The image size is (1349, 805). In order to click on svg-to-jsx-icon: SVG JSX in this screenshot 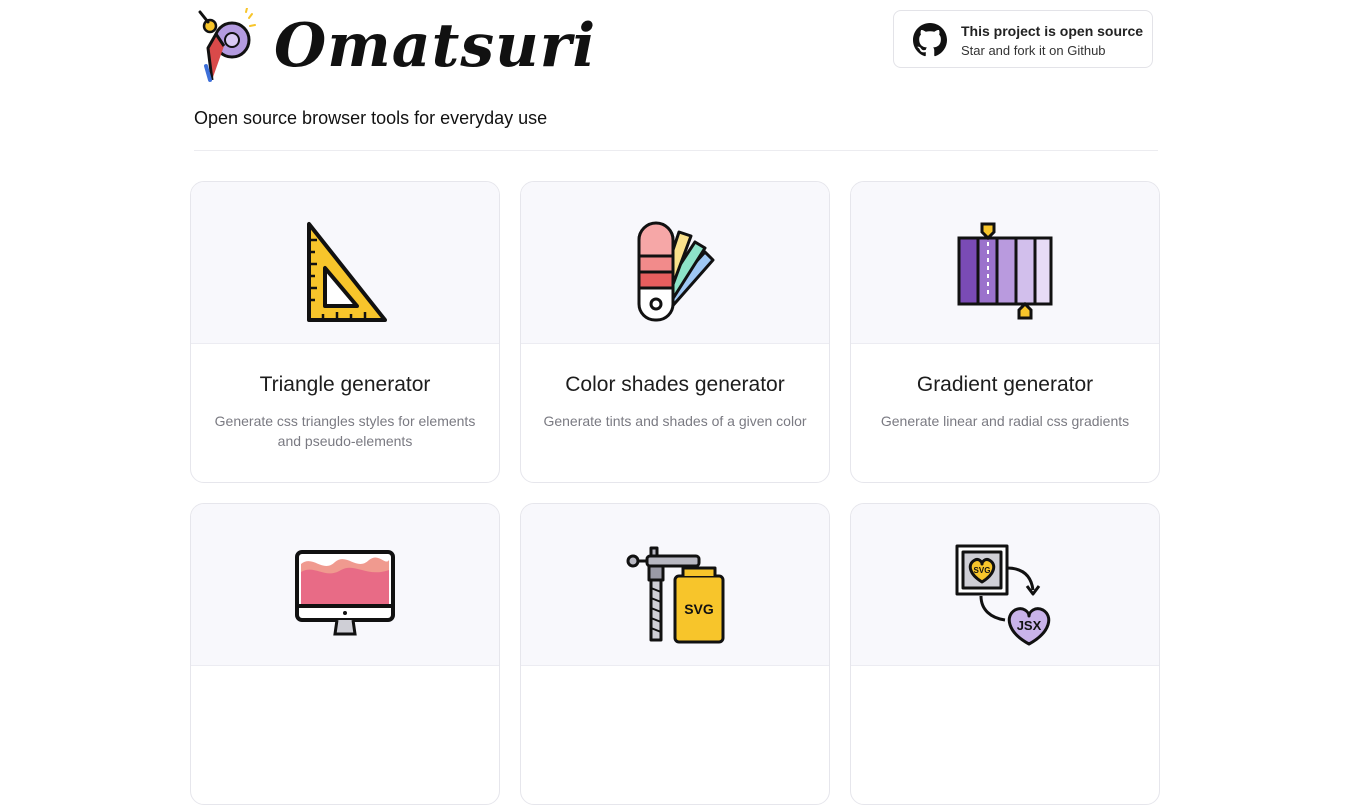, I will do `click(1003, 595)`.